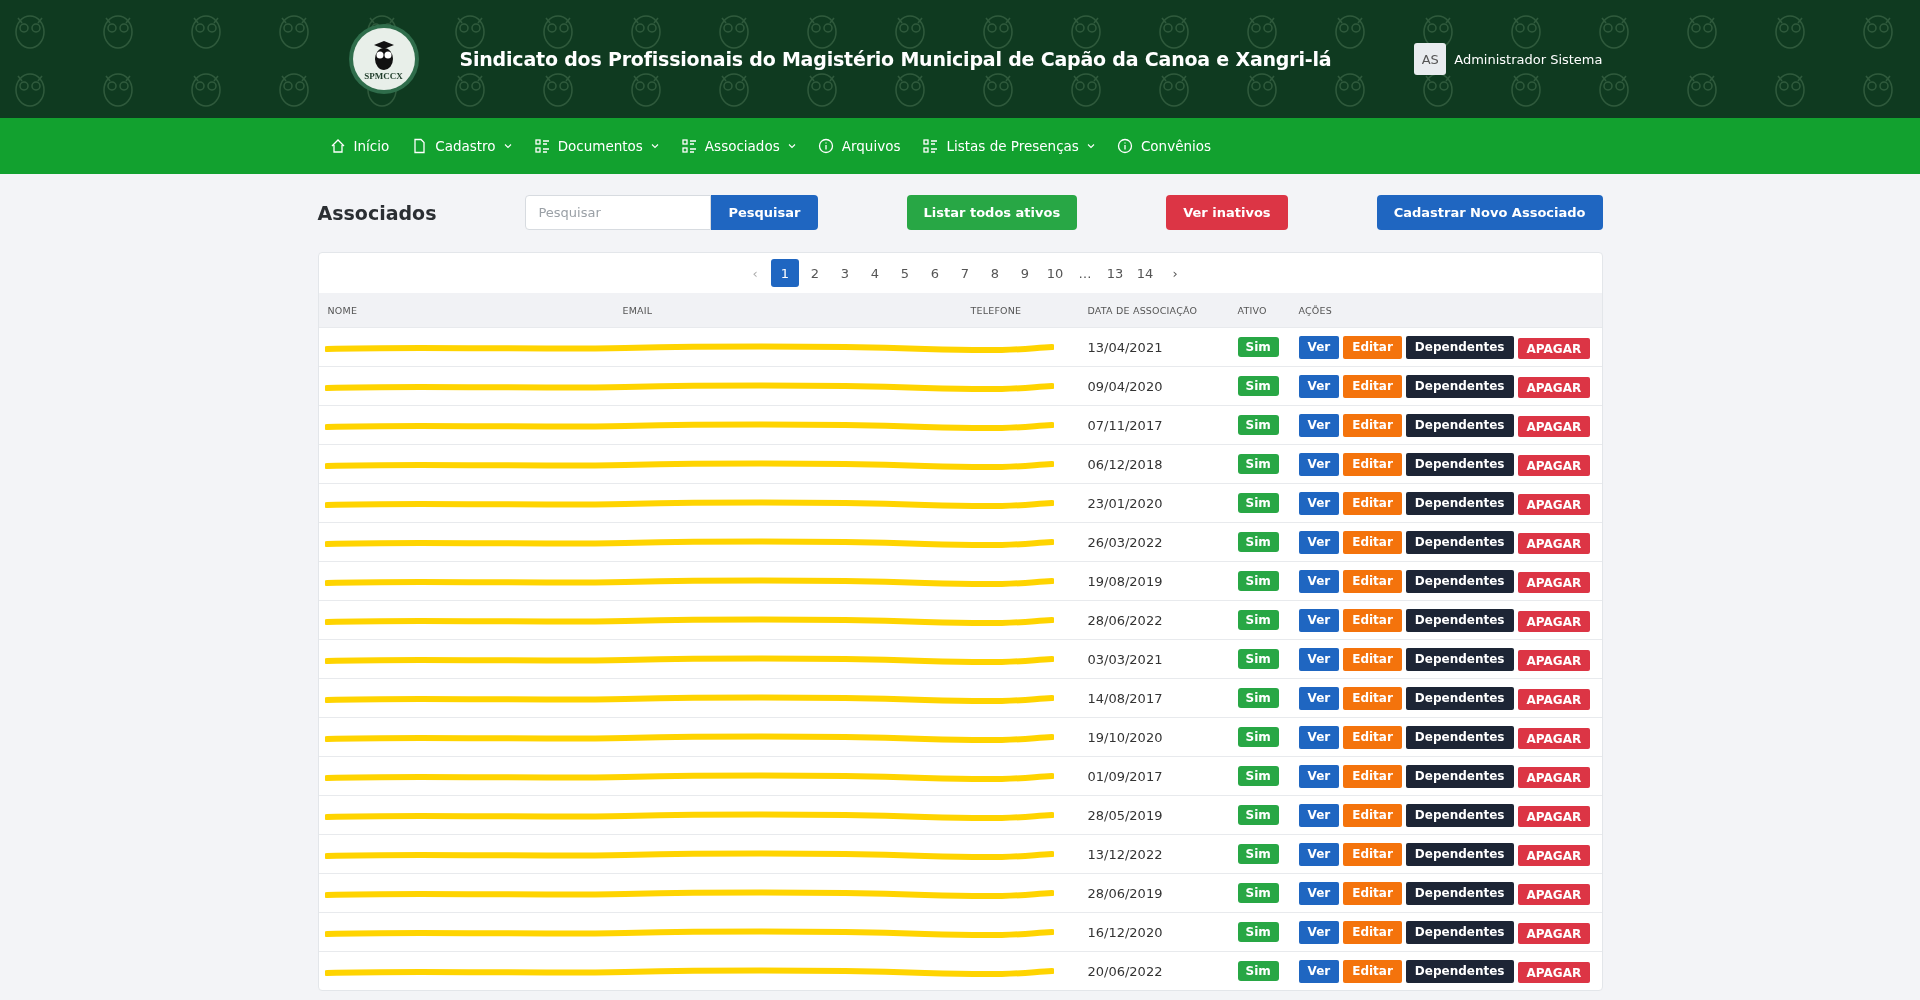 The image size is (1920, 1000). Describe the element at coordinates (1175, 273) in the screenshot. I see `next-page-link: ›` at that location.